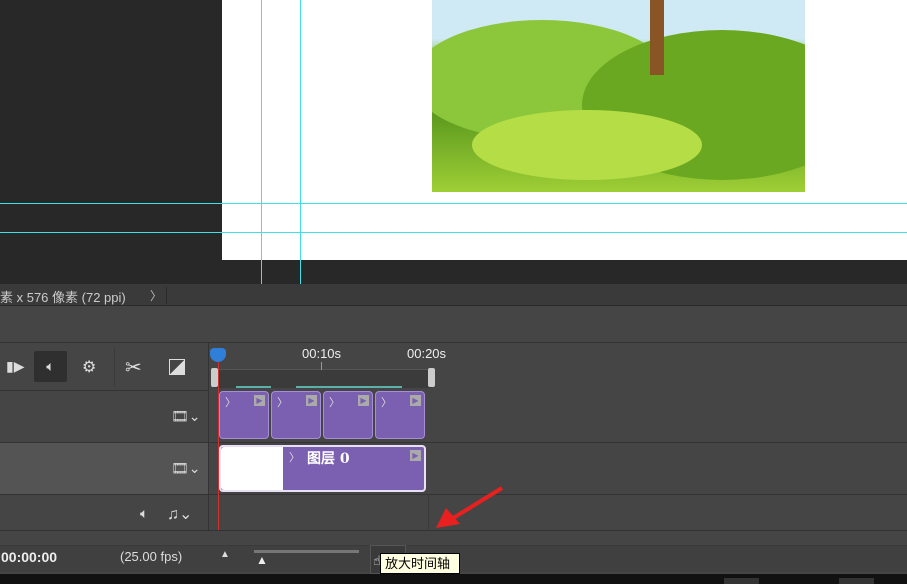  Describe the element at coordinates (252, 468) in the screenshot. I see `clip-thumbnail` at that location.